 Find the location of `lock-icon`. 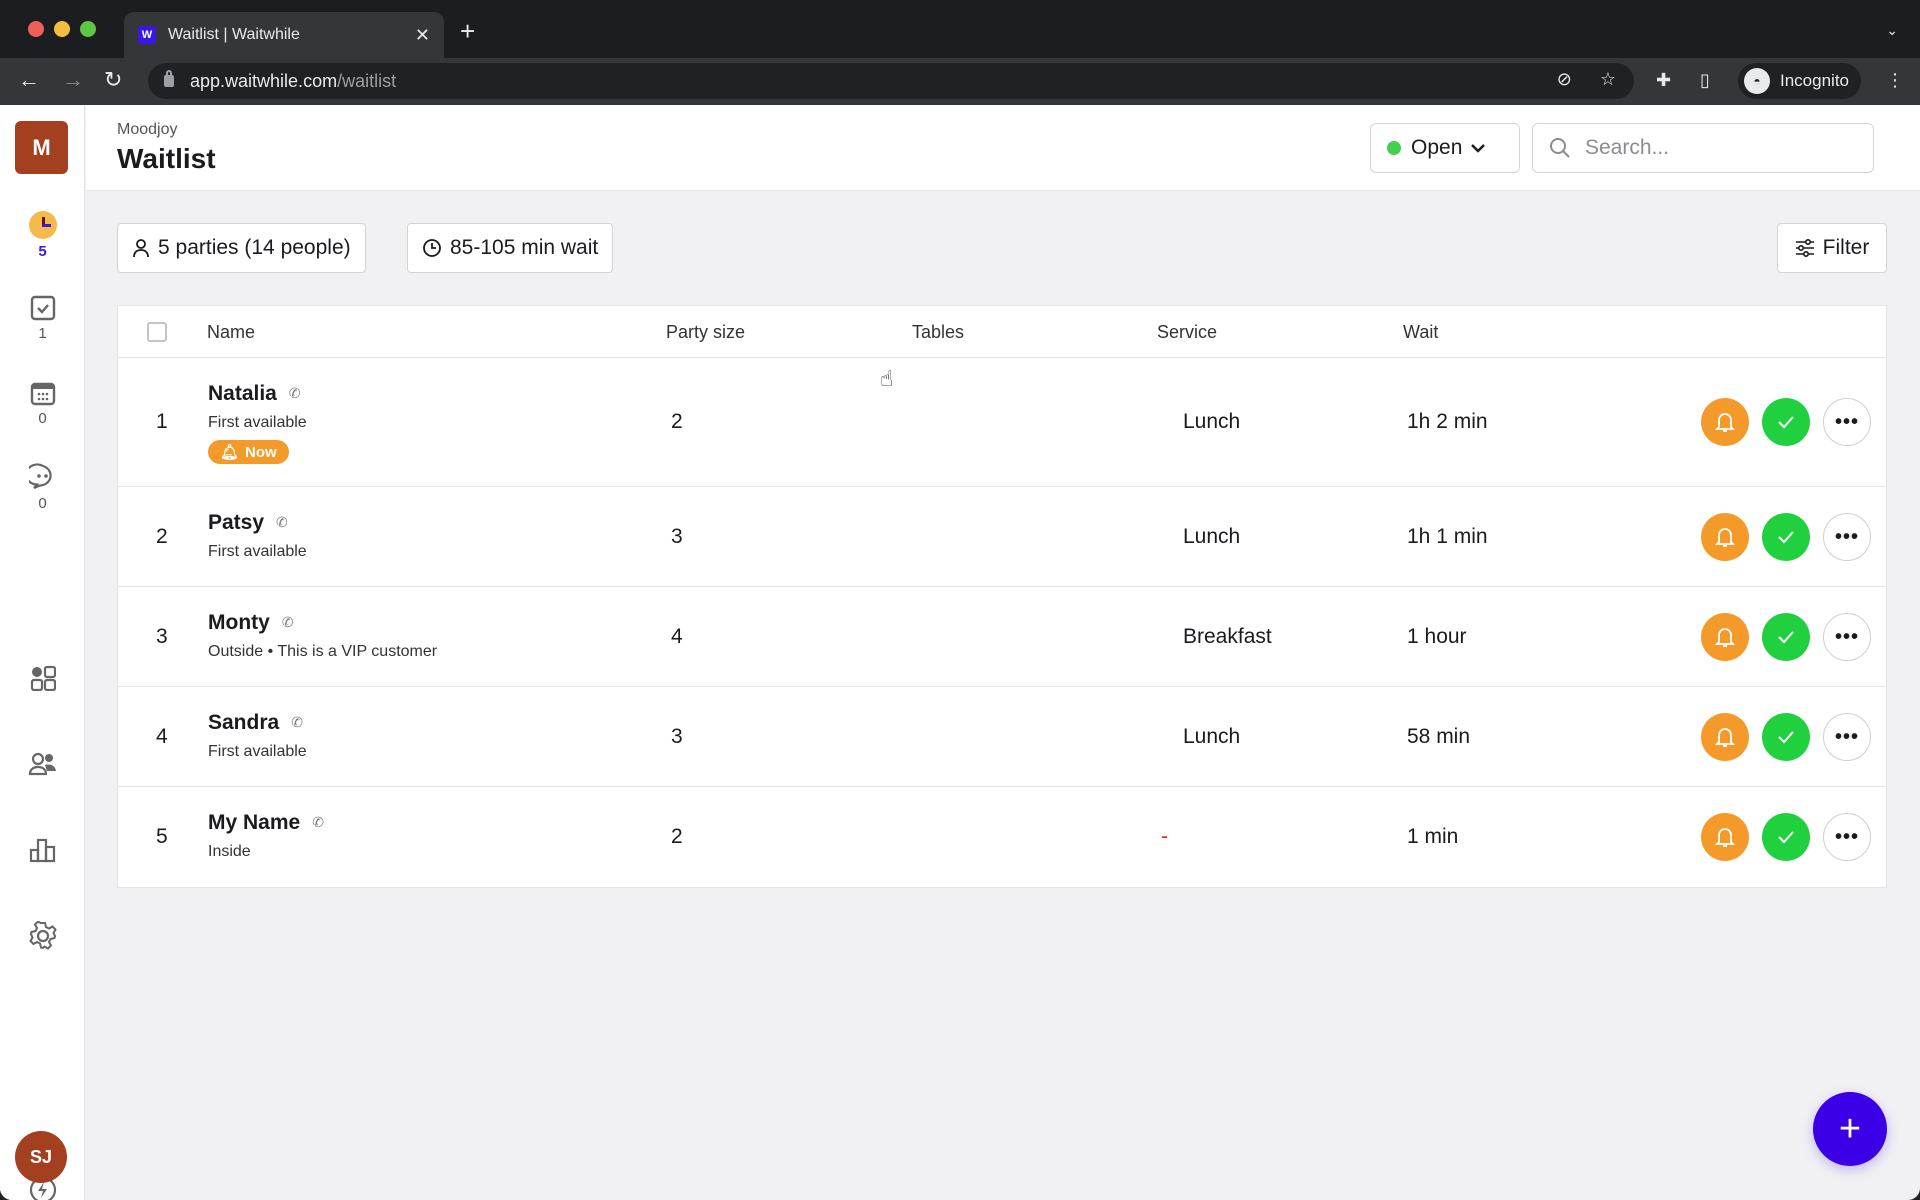

lock-icon is located at coordinates (169, 78).